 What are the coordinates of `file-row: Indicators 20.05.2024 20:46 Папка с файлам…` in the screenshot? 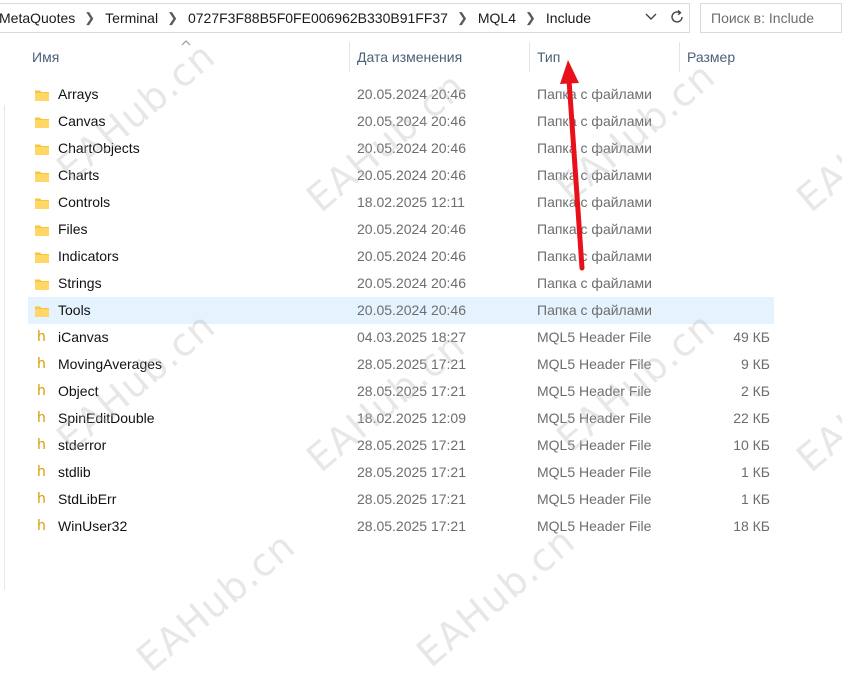 It's located at (401, 256).